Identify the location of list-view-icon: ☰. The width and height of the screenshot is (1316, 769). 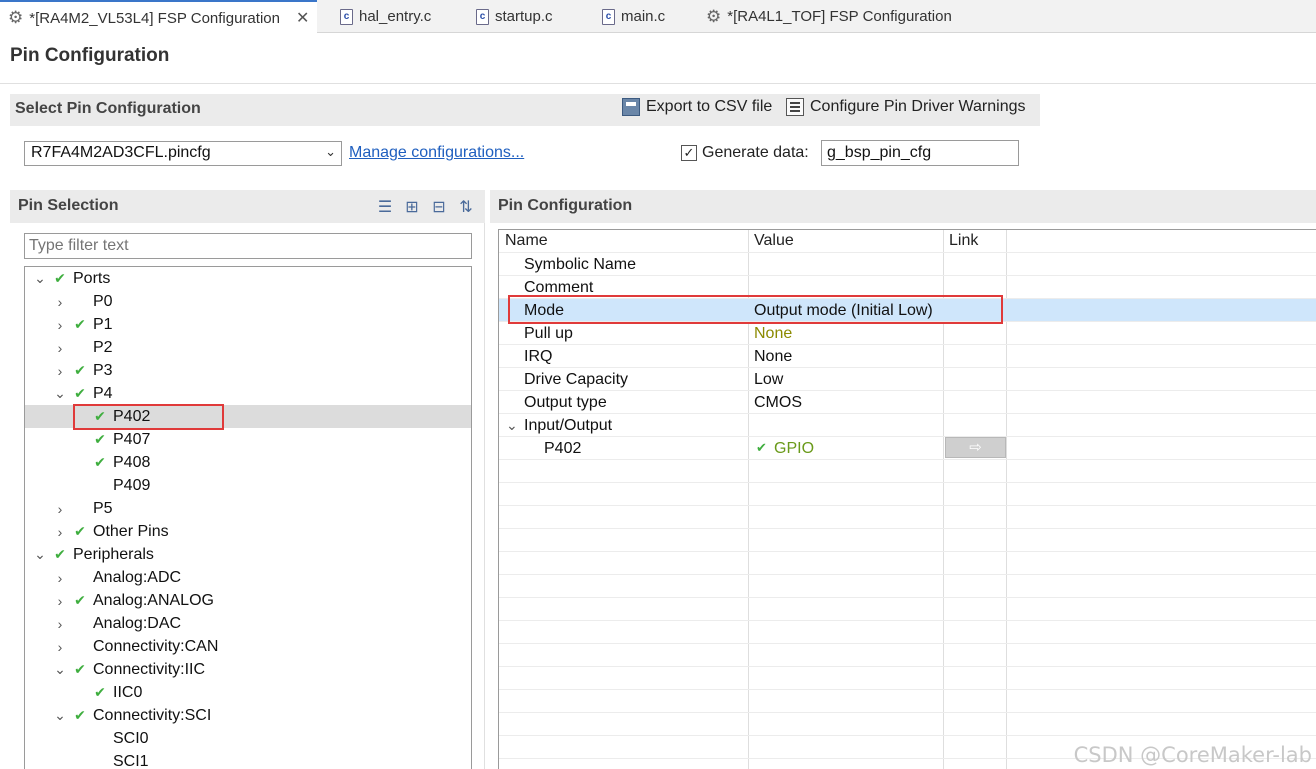
(385, 207).